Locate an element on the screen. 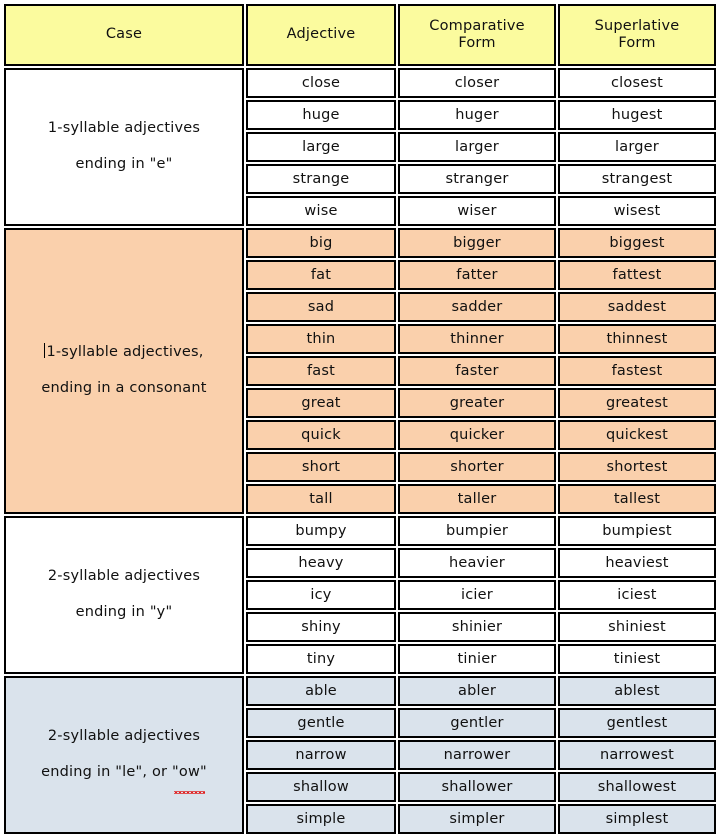  superlative-cell: tallest is located at coordinates (637, 499).